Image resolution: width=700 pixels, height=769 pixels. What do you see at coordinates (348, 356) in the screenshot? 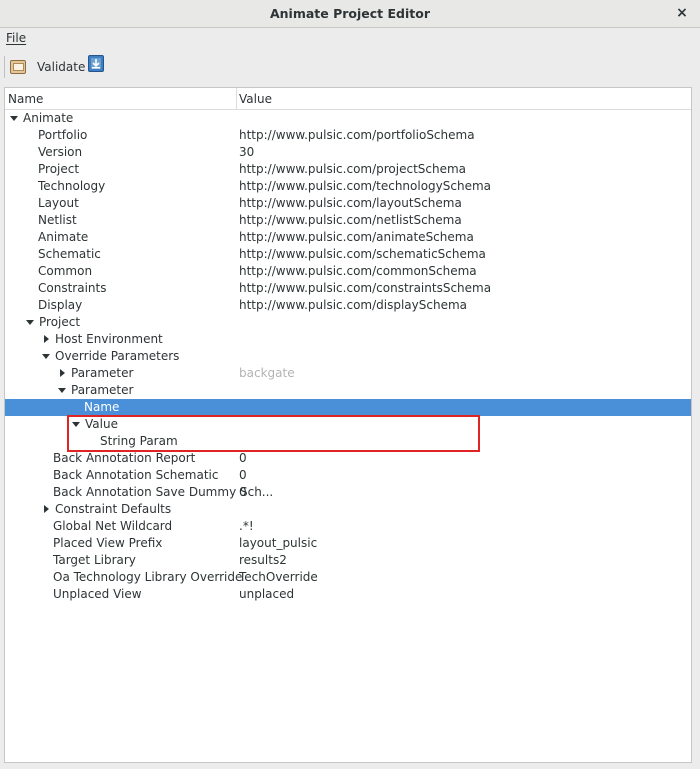
I see `tree-row: Override Parameters` at bounding box center [348, 356].